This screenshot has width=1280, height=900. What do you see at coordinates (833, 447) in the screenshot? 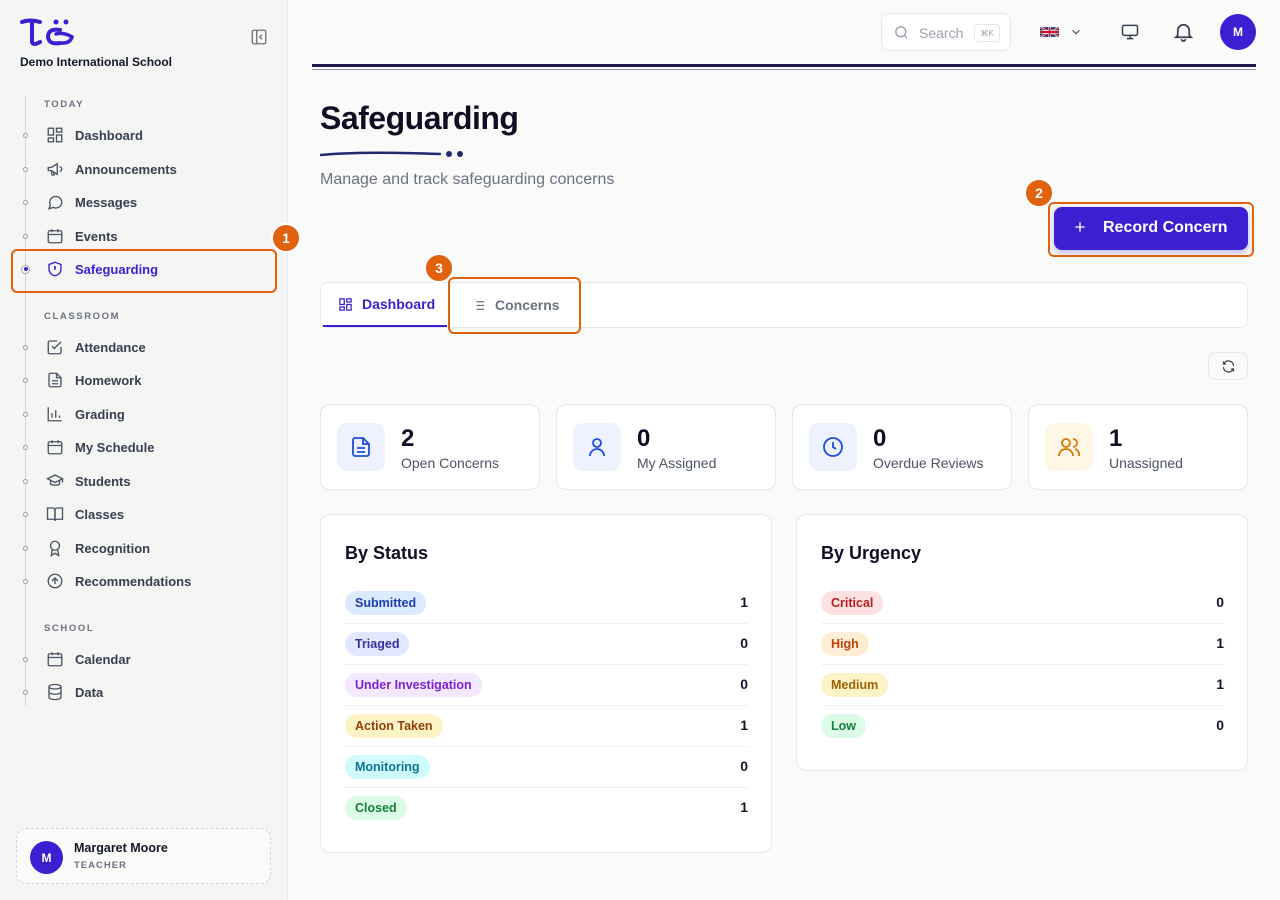
I see `clock-icon` at bounding box center [833, 447].